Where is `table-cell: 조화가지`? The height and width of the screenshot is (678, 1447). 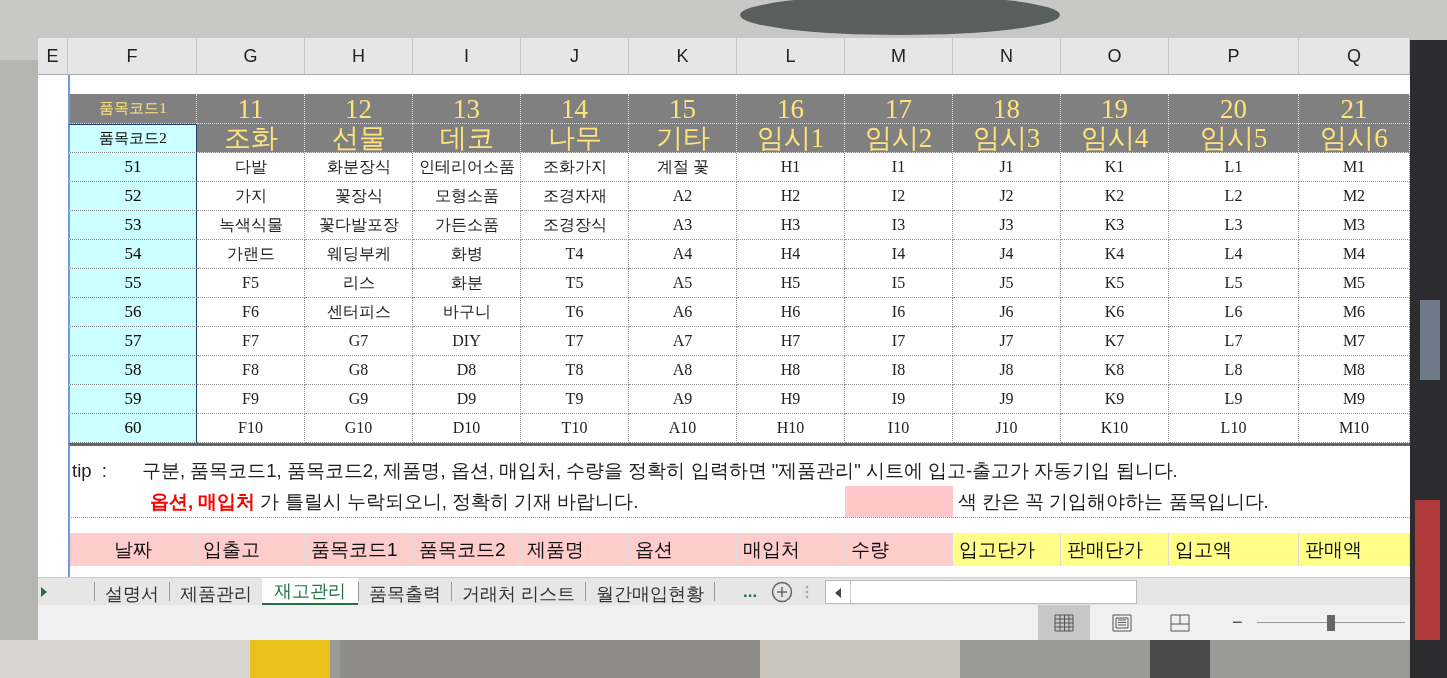
table-cell: 조화가지 is located at coordinates (575, 167).